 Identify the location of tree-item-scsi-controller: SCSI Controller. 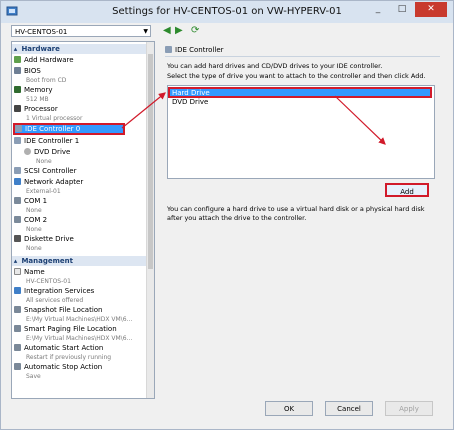
(80, 171).